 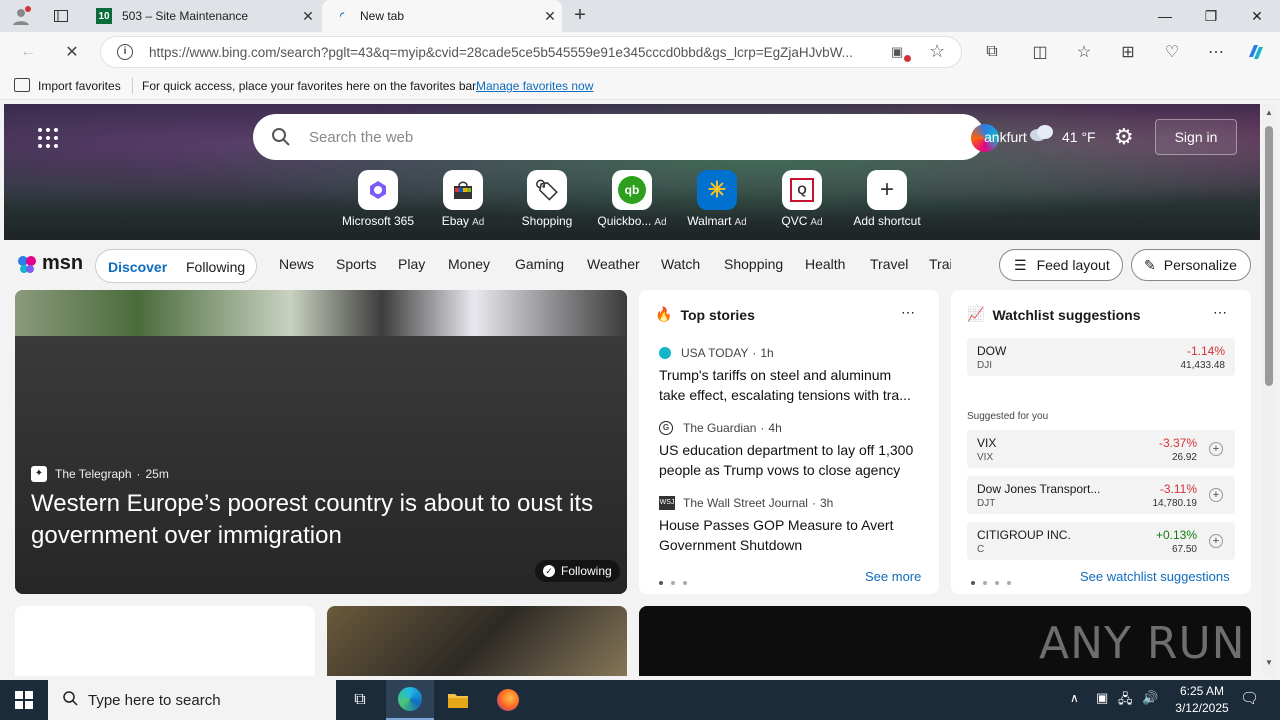 I want to click on nav-gaming: Gaming, so click(x=539, y=264).